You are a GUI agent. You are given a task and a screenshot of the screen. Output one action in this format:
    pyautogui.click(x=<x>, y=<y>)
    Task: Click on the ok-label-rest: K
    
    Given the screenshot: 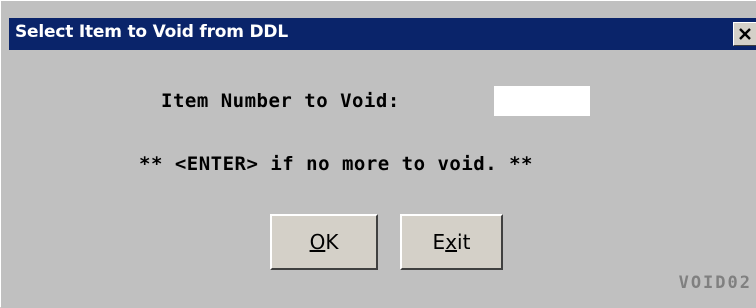 What is the action you would take?
    pyautogui.click(x=332, y=242)
    